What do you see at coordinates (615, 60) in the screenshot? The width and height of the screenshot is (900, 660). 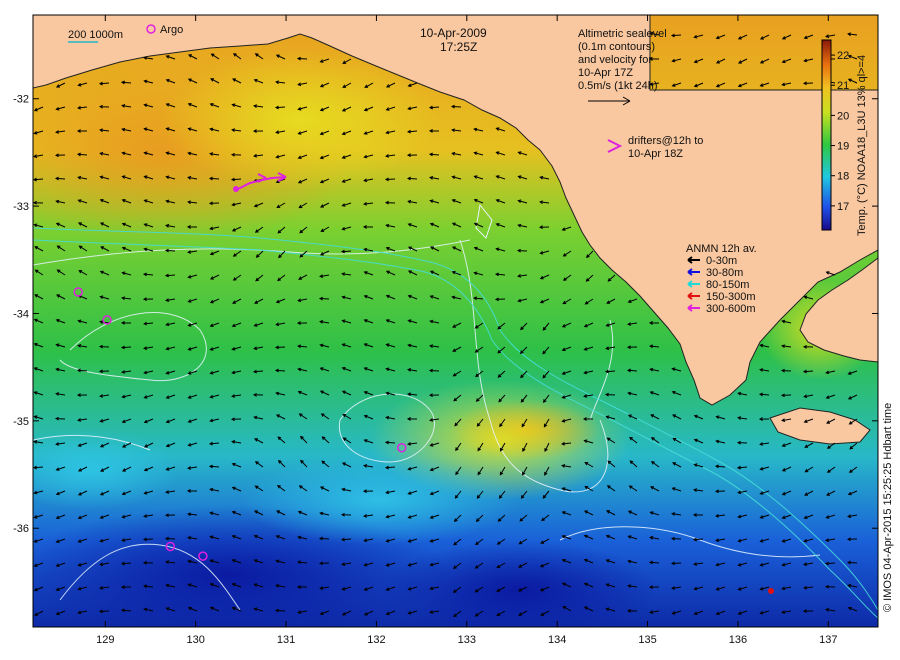 I see `altimetry-note-line: and velocity for` at bounding box center [615, 60].